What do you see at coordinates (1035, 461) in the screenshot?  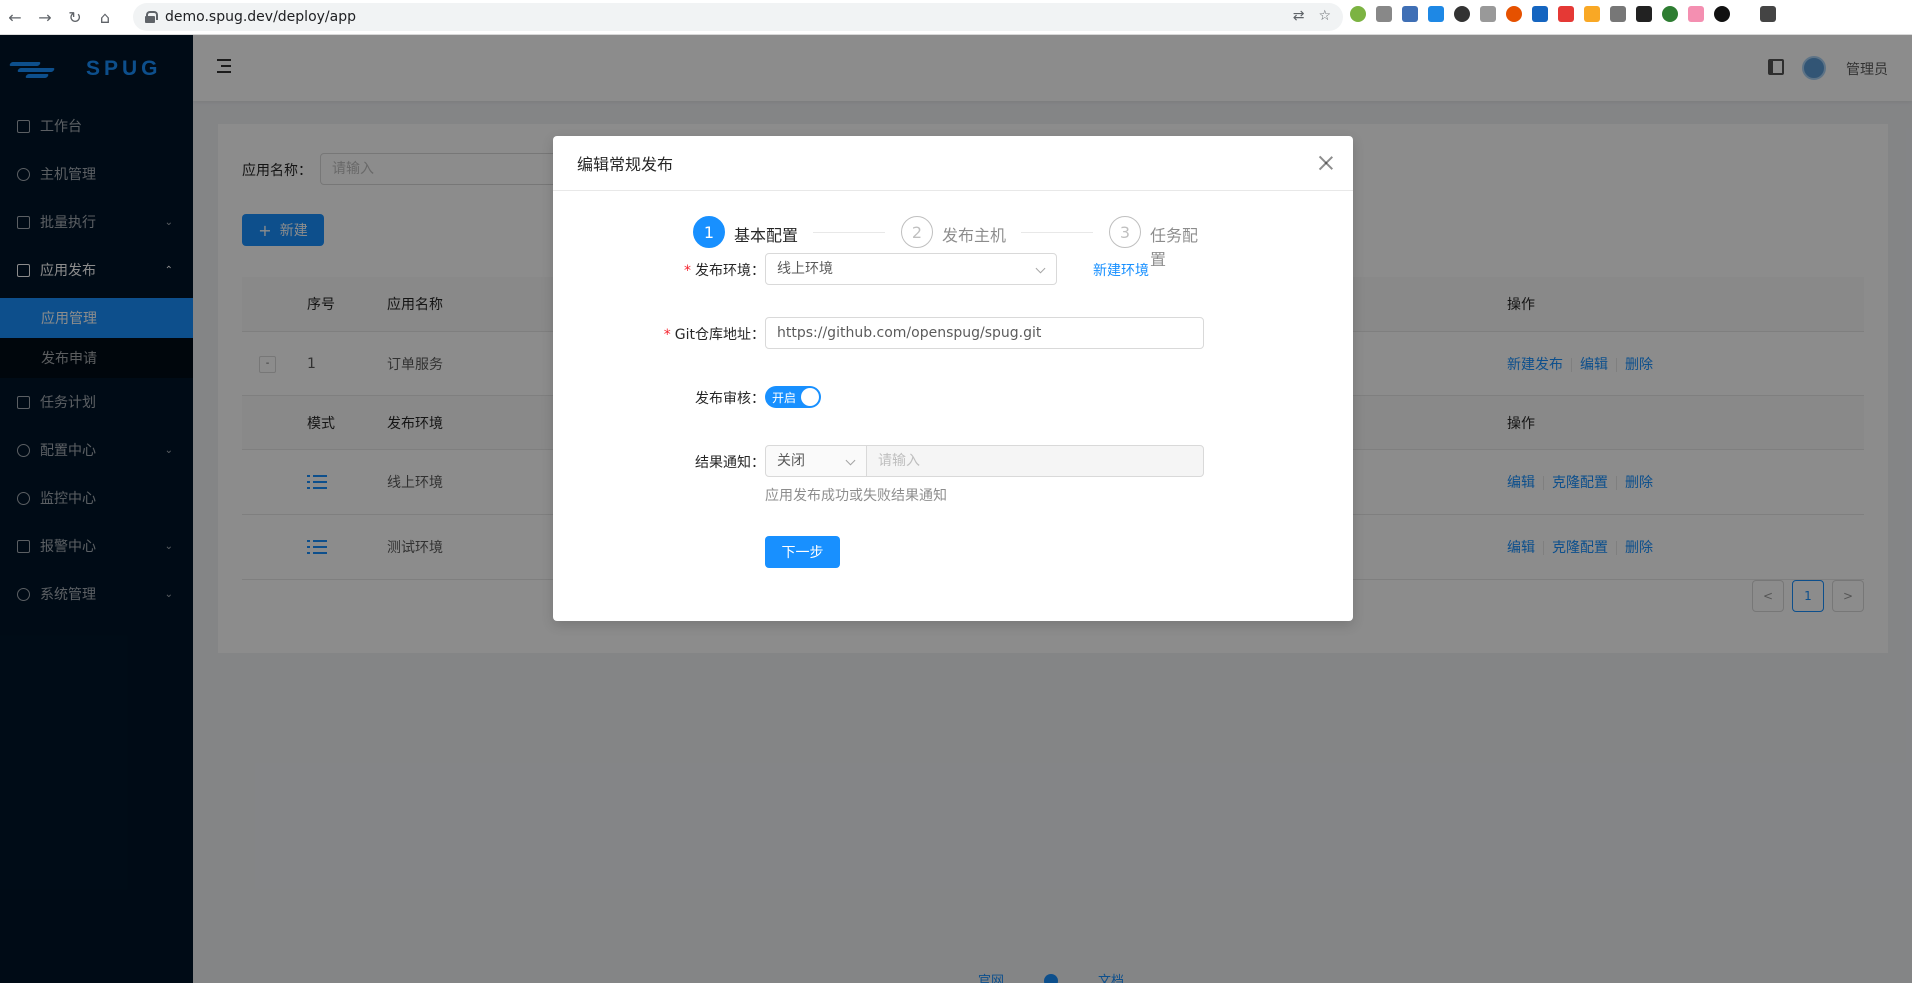 I see `notify-input: 请输入` at bounding box center [1035, 461].